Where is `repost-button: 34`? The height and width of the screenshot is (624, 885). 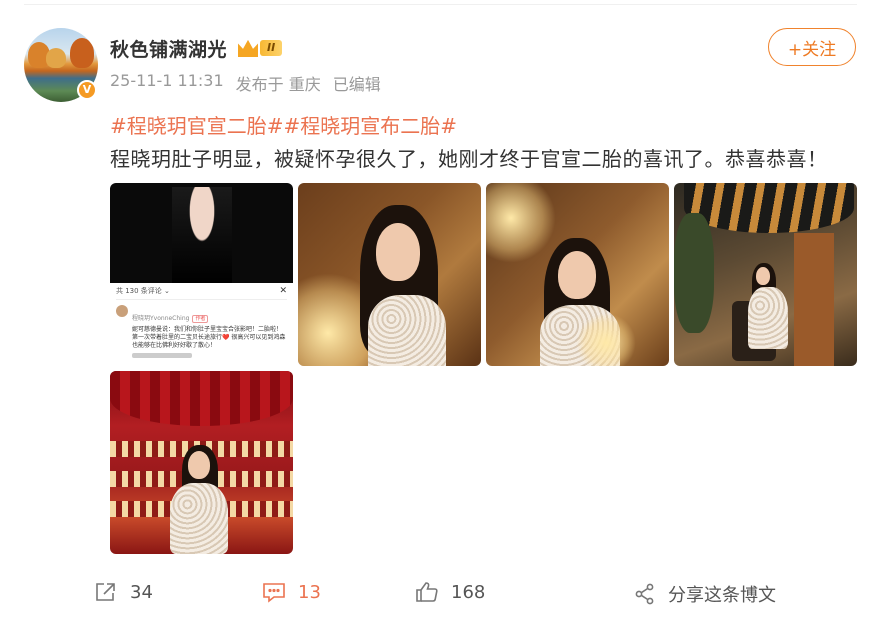 repost-button: 34 is located at coordinates (123, 592).